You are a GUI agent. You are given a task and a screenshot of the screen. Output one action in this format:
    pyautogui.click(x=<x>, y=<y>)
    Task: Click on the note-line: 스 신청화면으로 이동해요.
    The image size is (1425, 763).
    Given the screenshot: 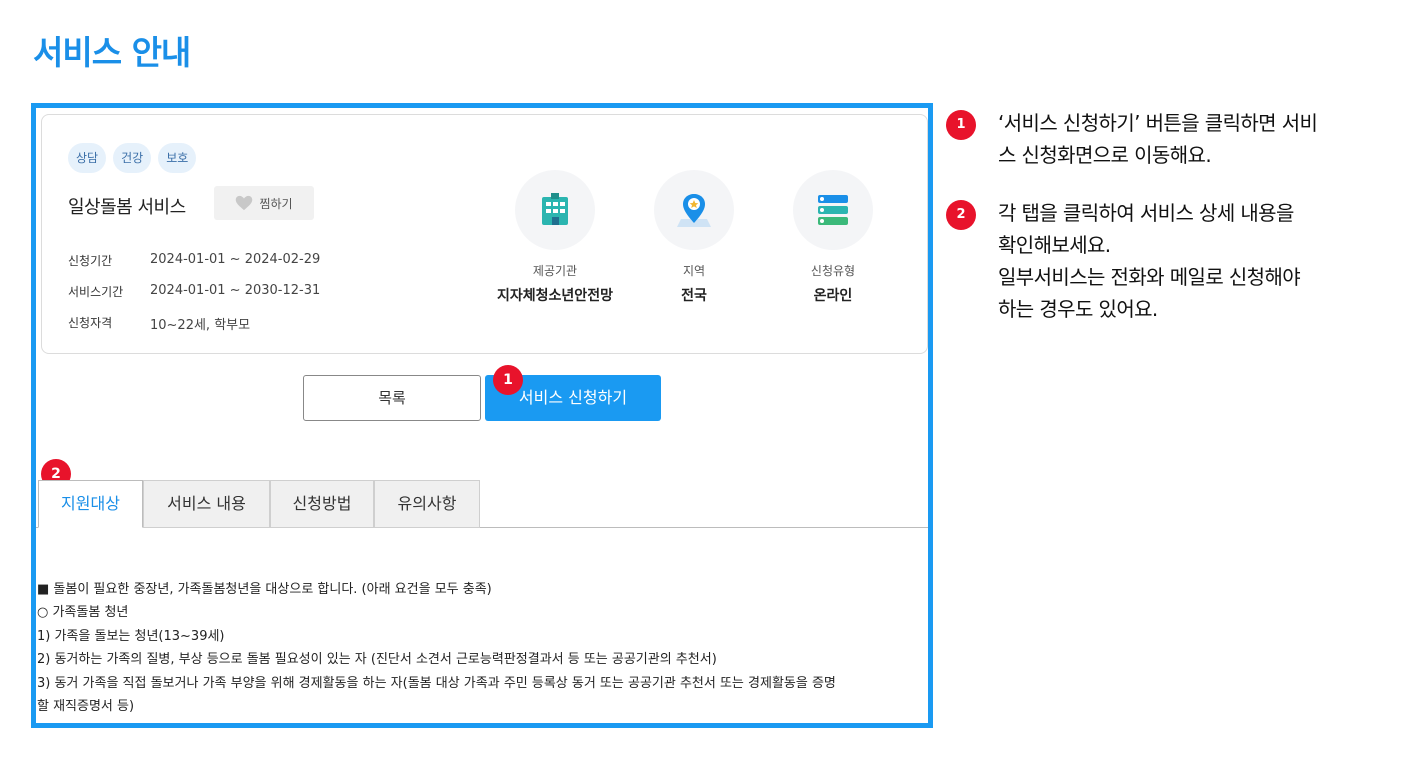 What is the action you would take?
    pyautogui.click(x=1105, y=155)
    